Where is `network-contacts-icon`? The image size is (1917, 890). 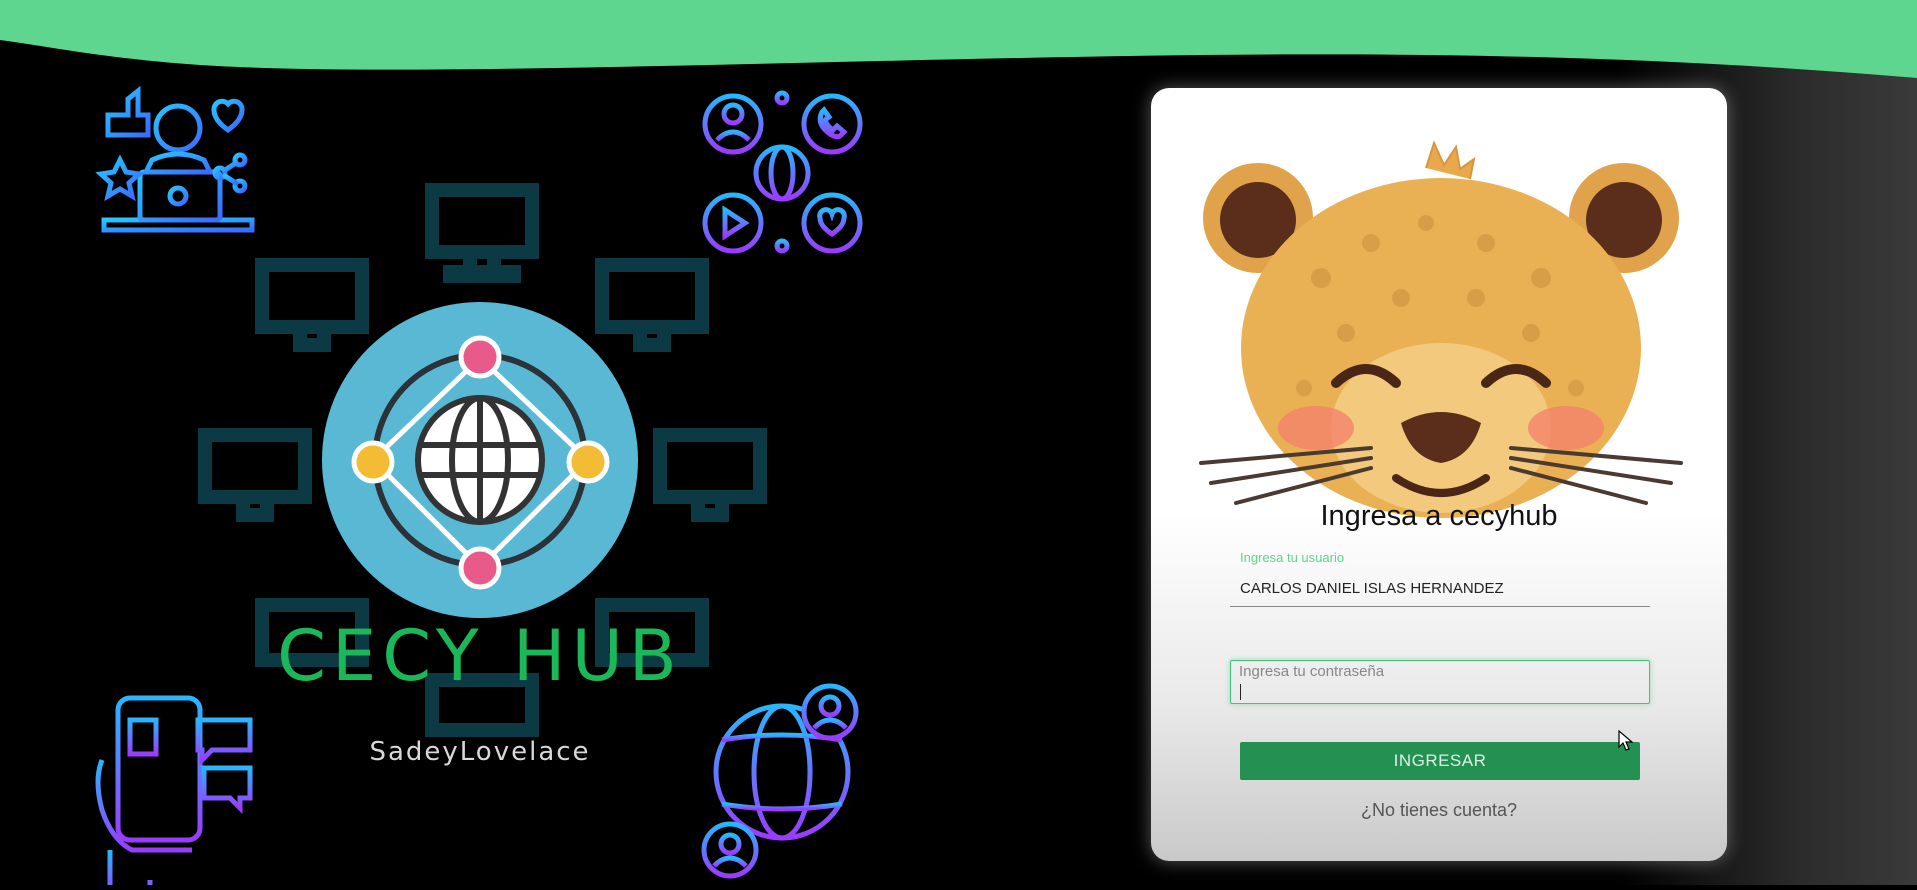
network-contacts-icon is located at coordinates (782, 172).